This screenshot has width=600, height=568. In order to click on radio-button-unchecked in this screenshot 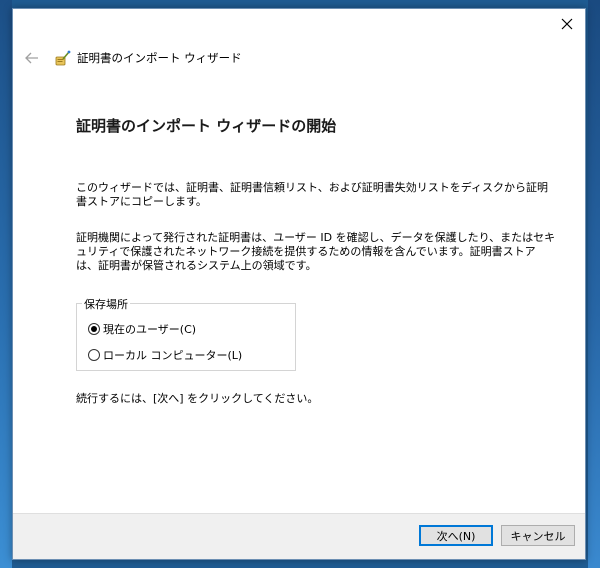, I will do `click(94, 355)`.